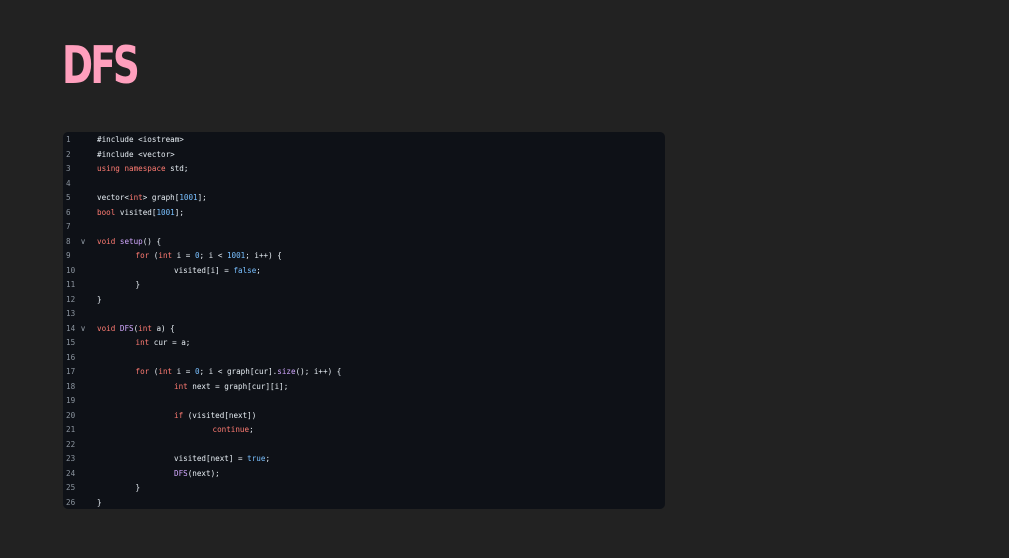 The height and width of the screenshot is (558, 1009). What do you see at coordinates (364, 416) in the screenshot?
I see `code-line: 20 if (visited[next])` at bounding box center [364, 416].